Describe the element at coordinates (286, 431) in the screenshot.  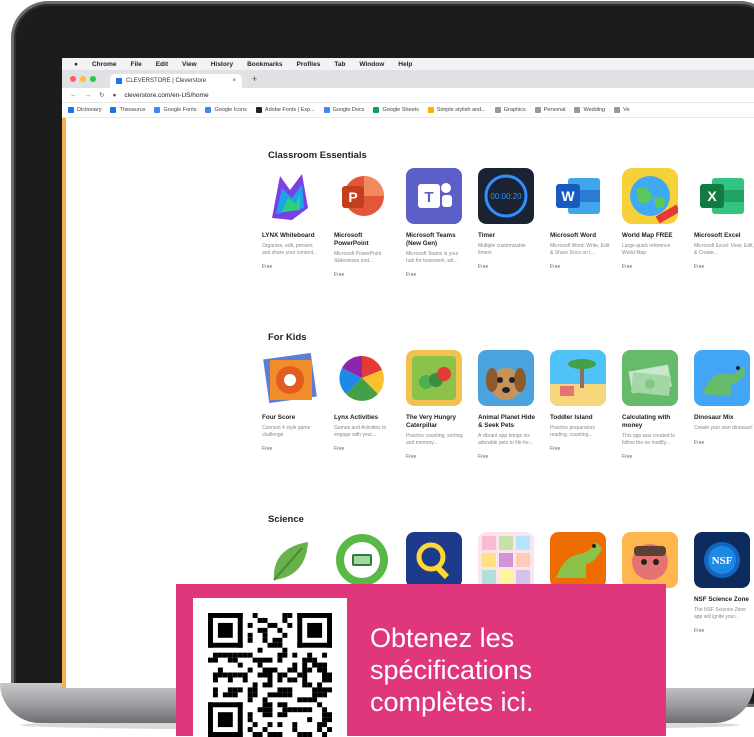
I see `app-description: Connect 4 style game challenge` at that location.